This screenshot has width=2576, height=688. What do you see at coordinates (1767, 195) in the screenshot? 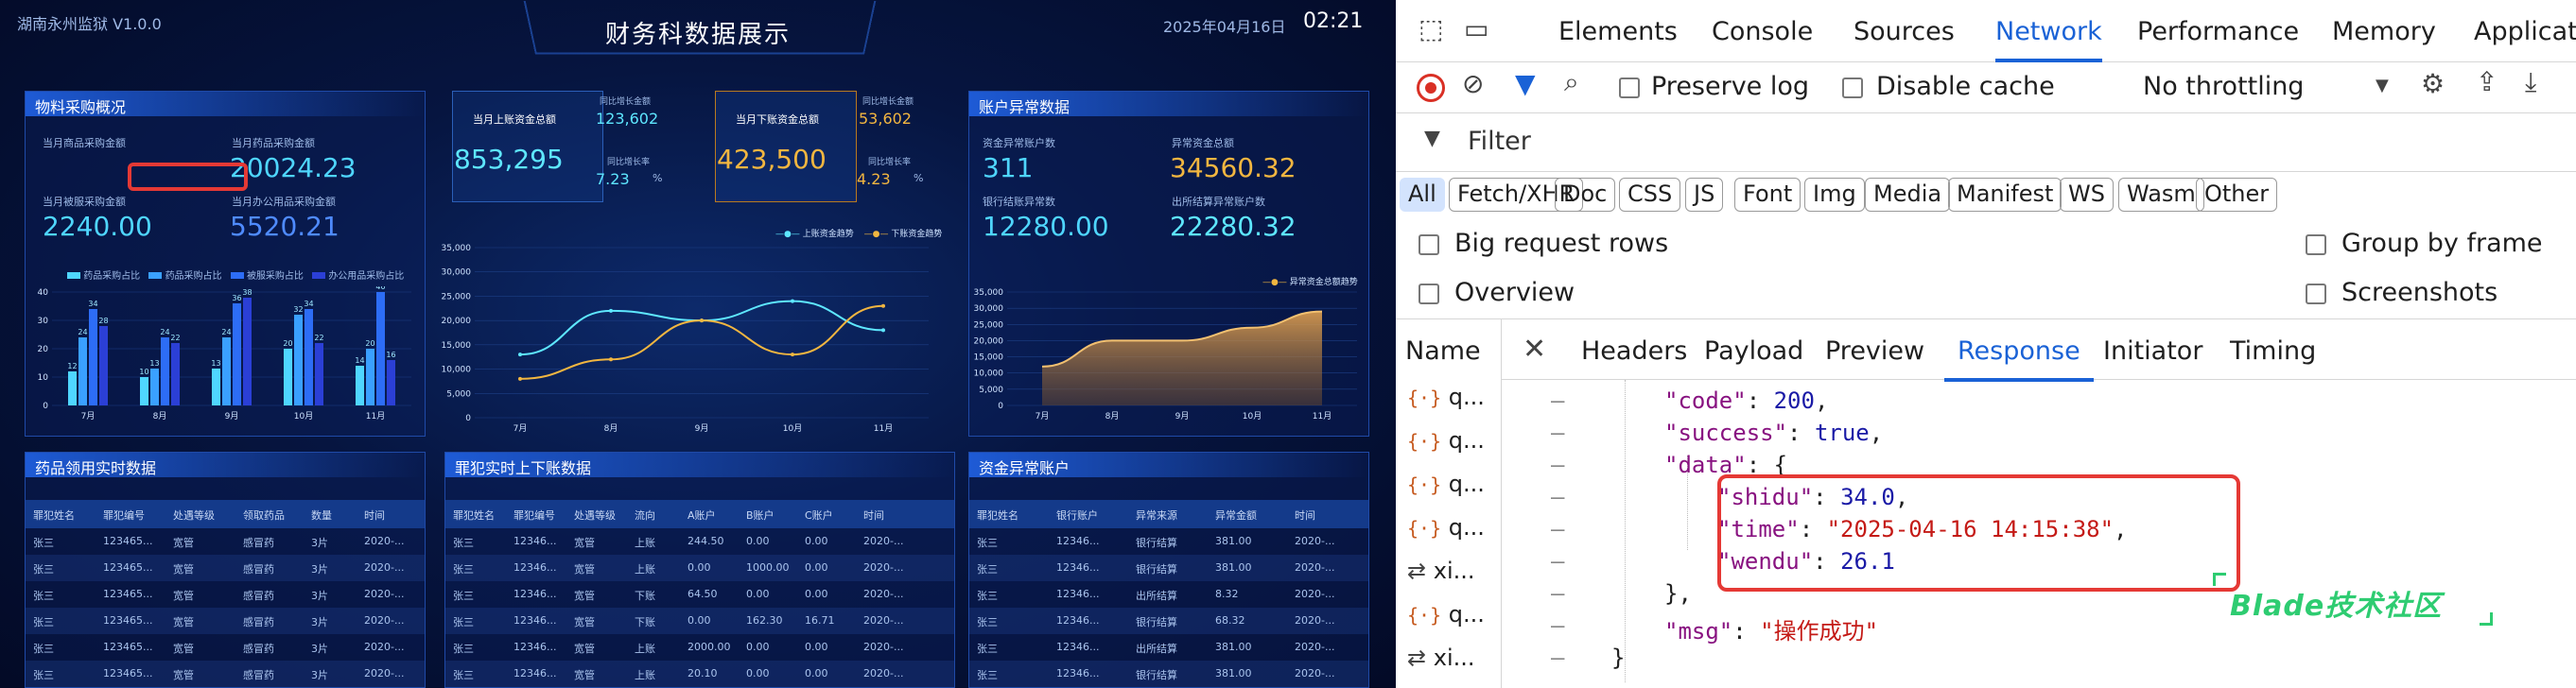
I see `chip-font: Font` at bounding box center [1767, 195].